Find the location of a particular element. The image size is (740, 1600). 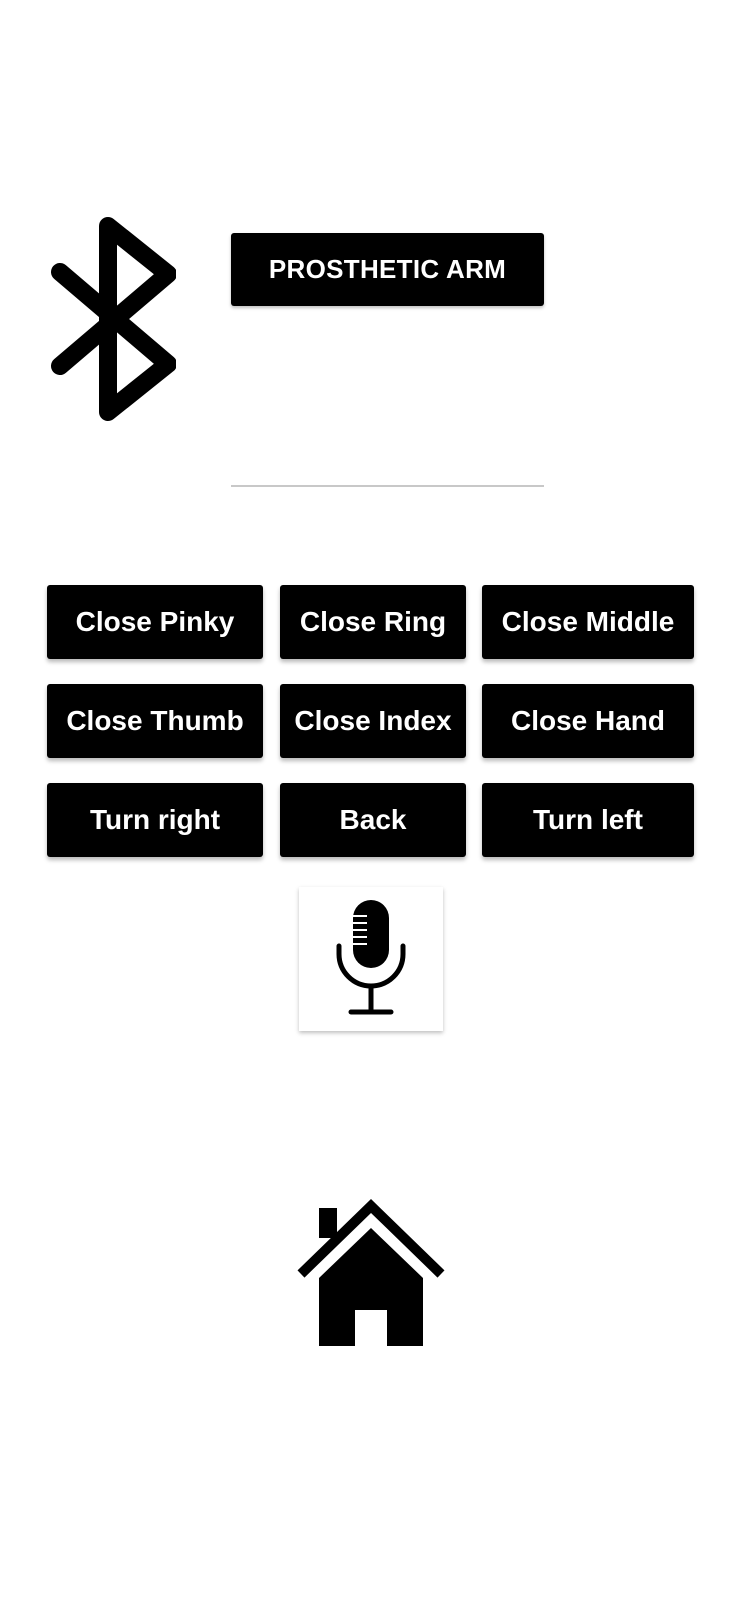

back-button: Back is located at coordinates (373, 820).